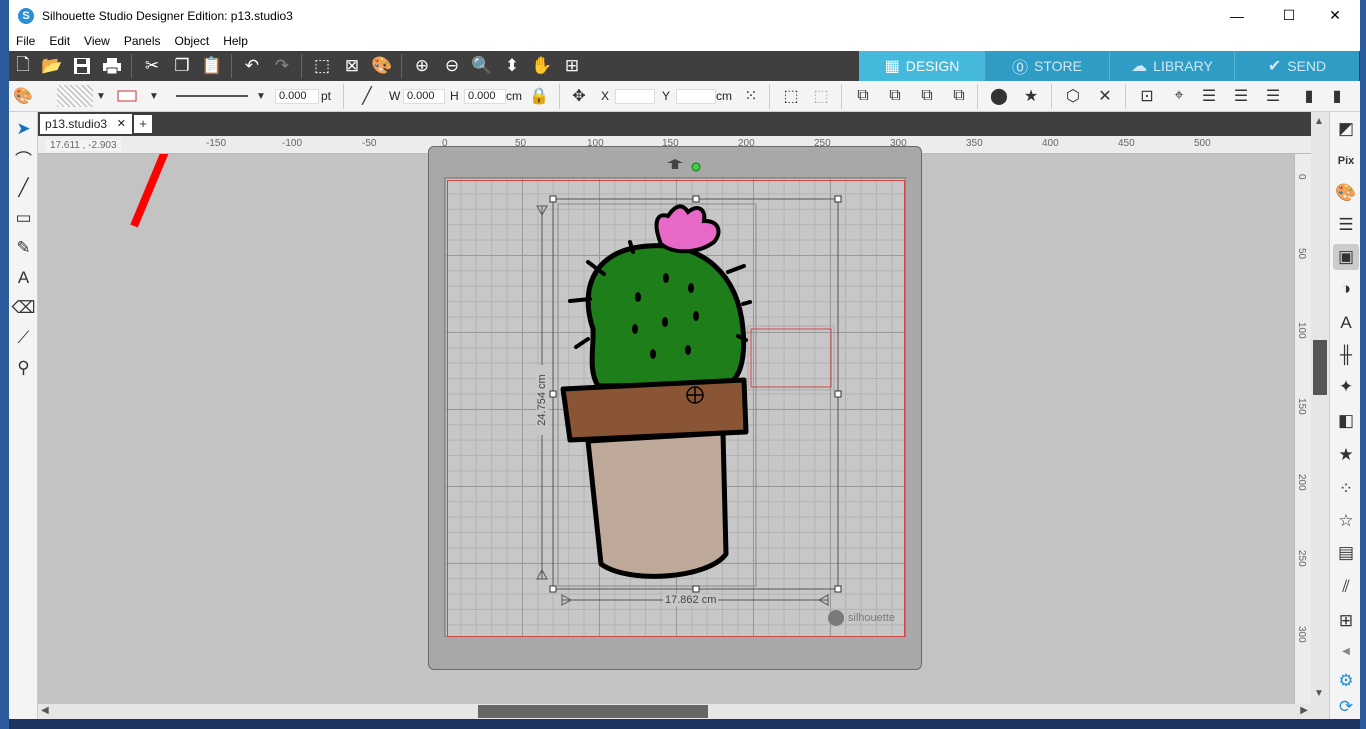 The image size is (1366, 729). Describe the element at coordinates (791, 96) in the screenshot. I see `group-icon: ⬚` at that location.